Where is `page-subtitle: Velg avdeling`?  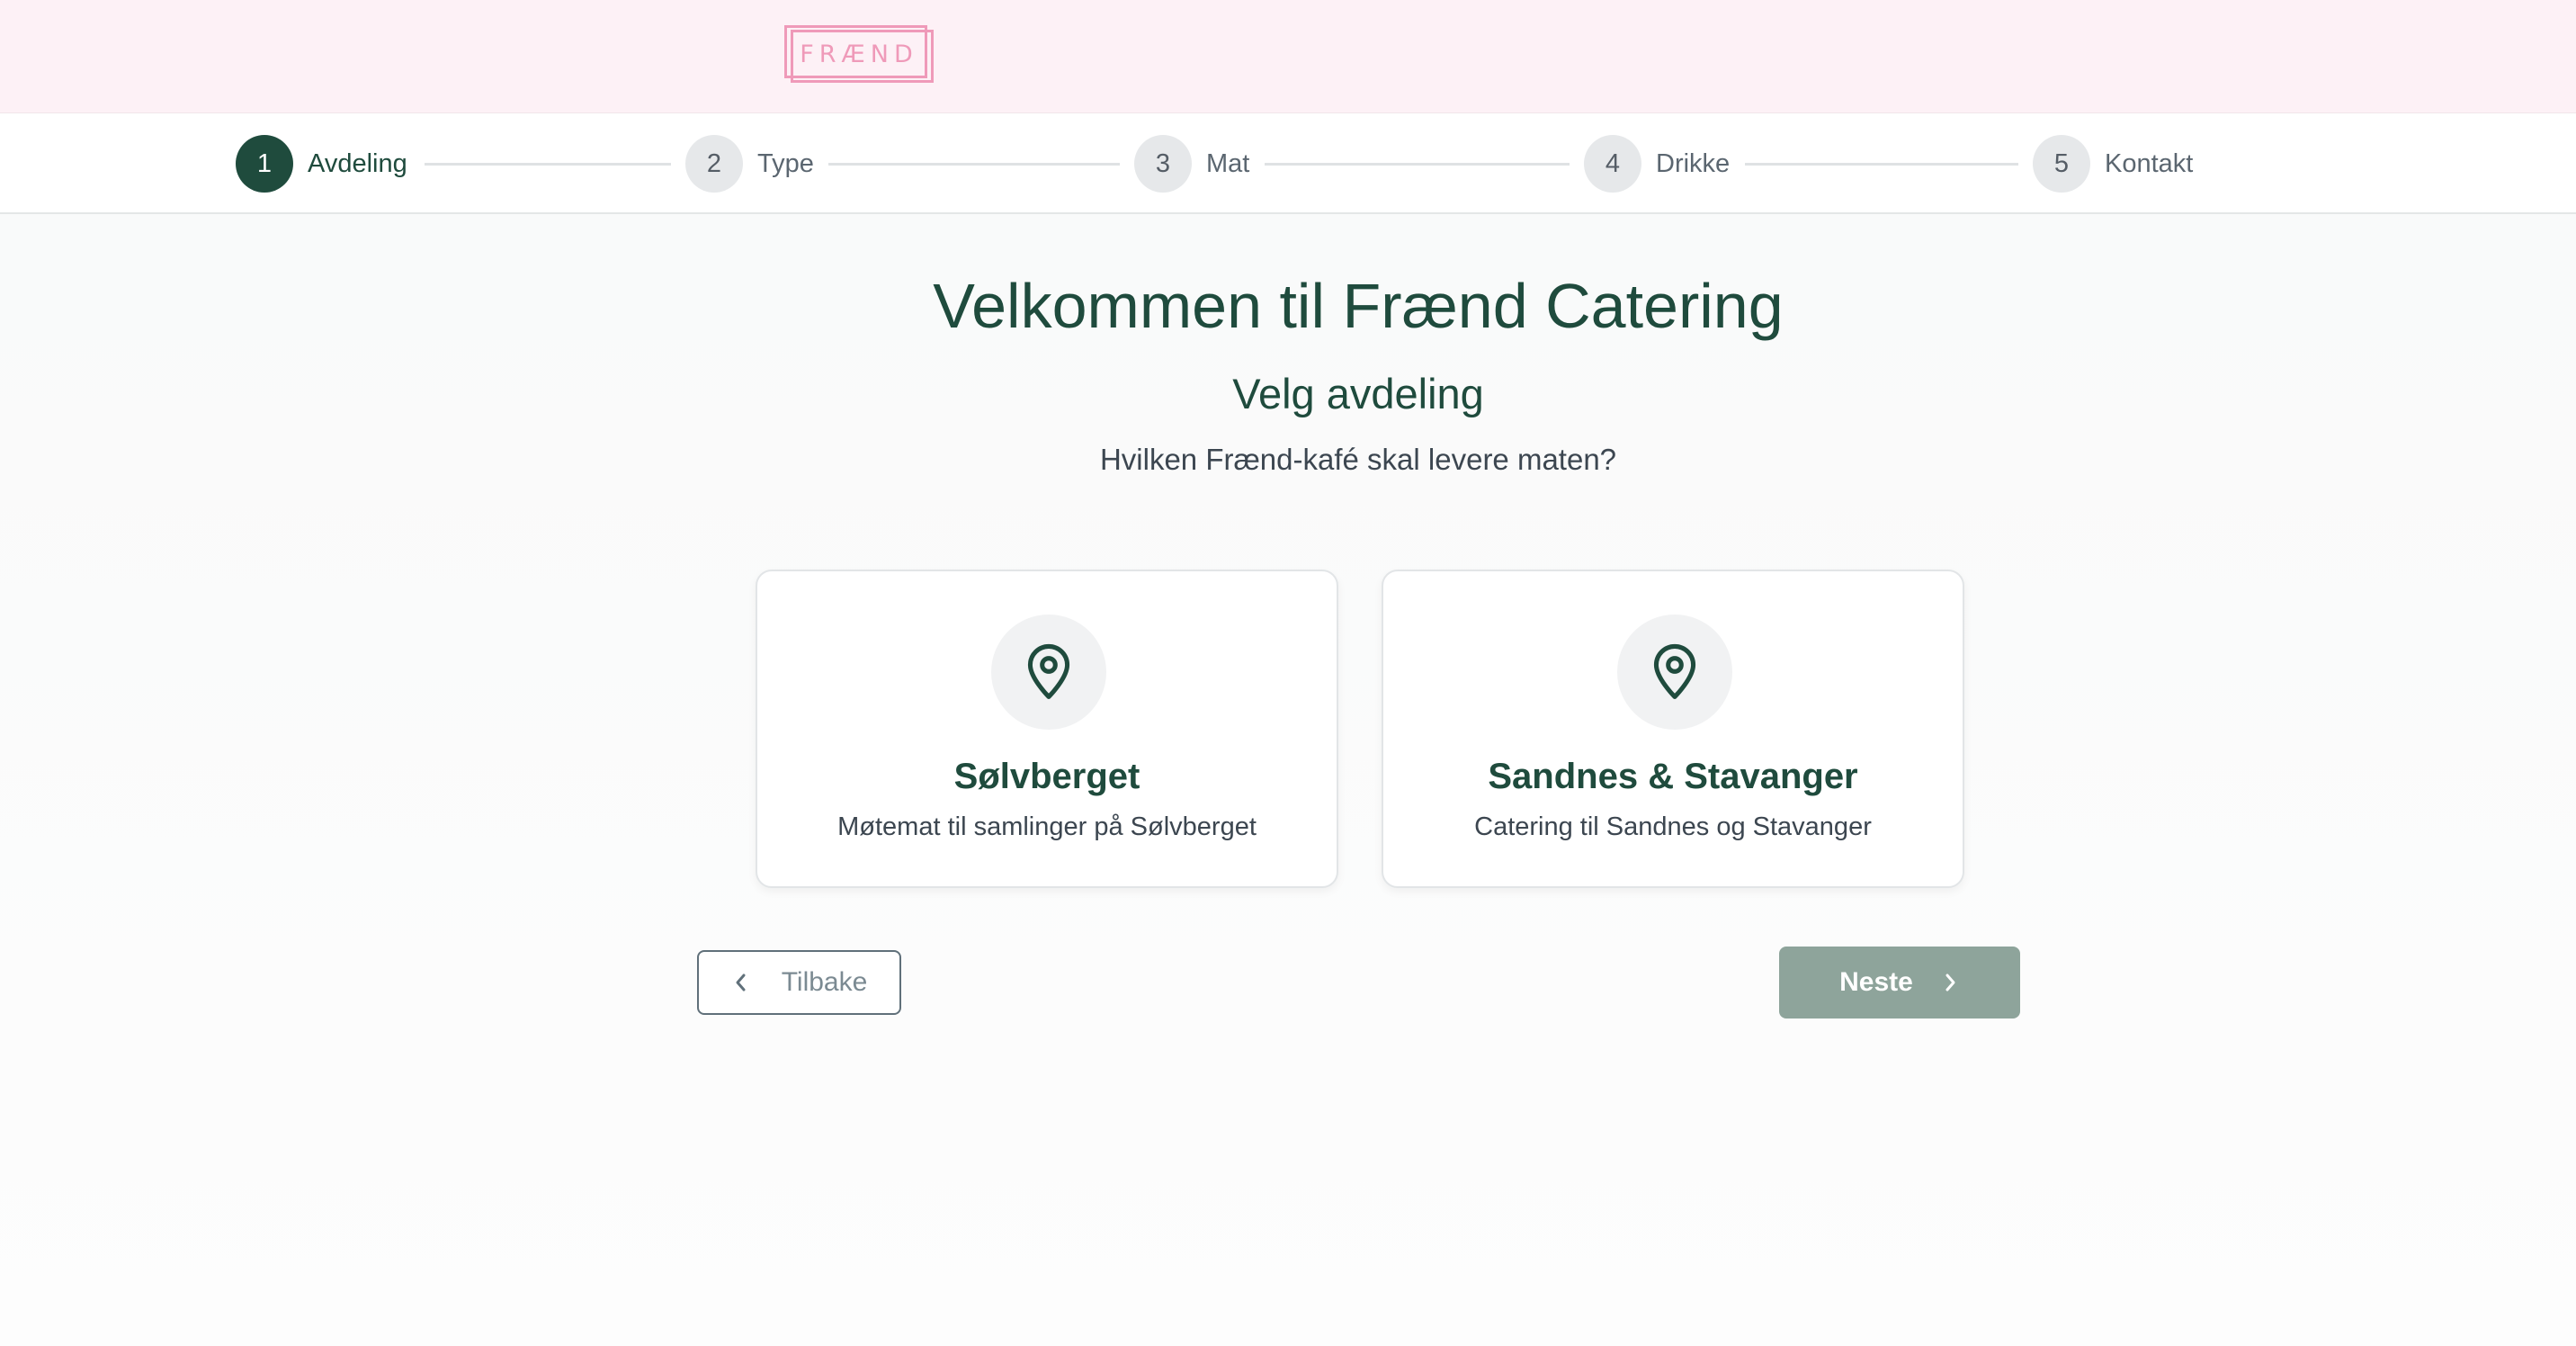
page-subtitle: Velg avdeling is located at coordinates (1358, 394).